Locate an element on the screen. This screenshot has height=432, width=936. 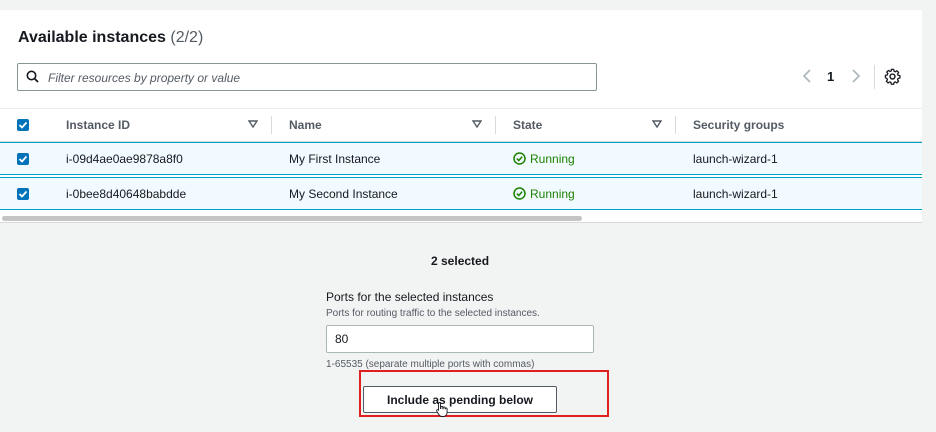
scrollbar-thumb is located at coordinates (292, 218).